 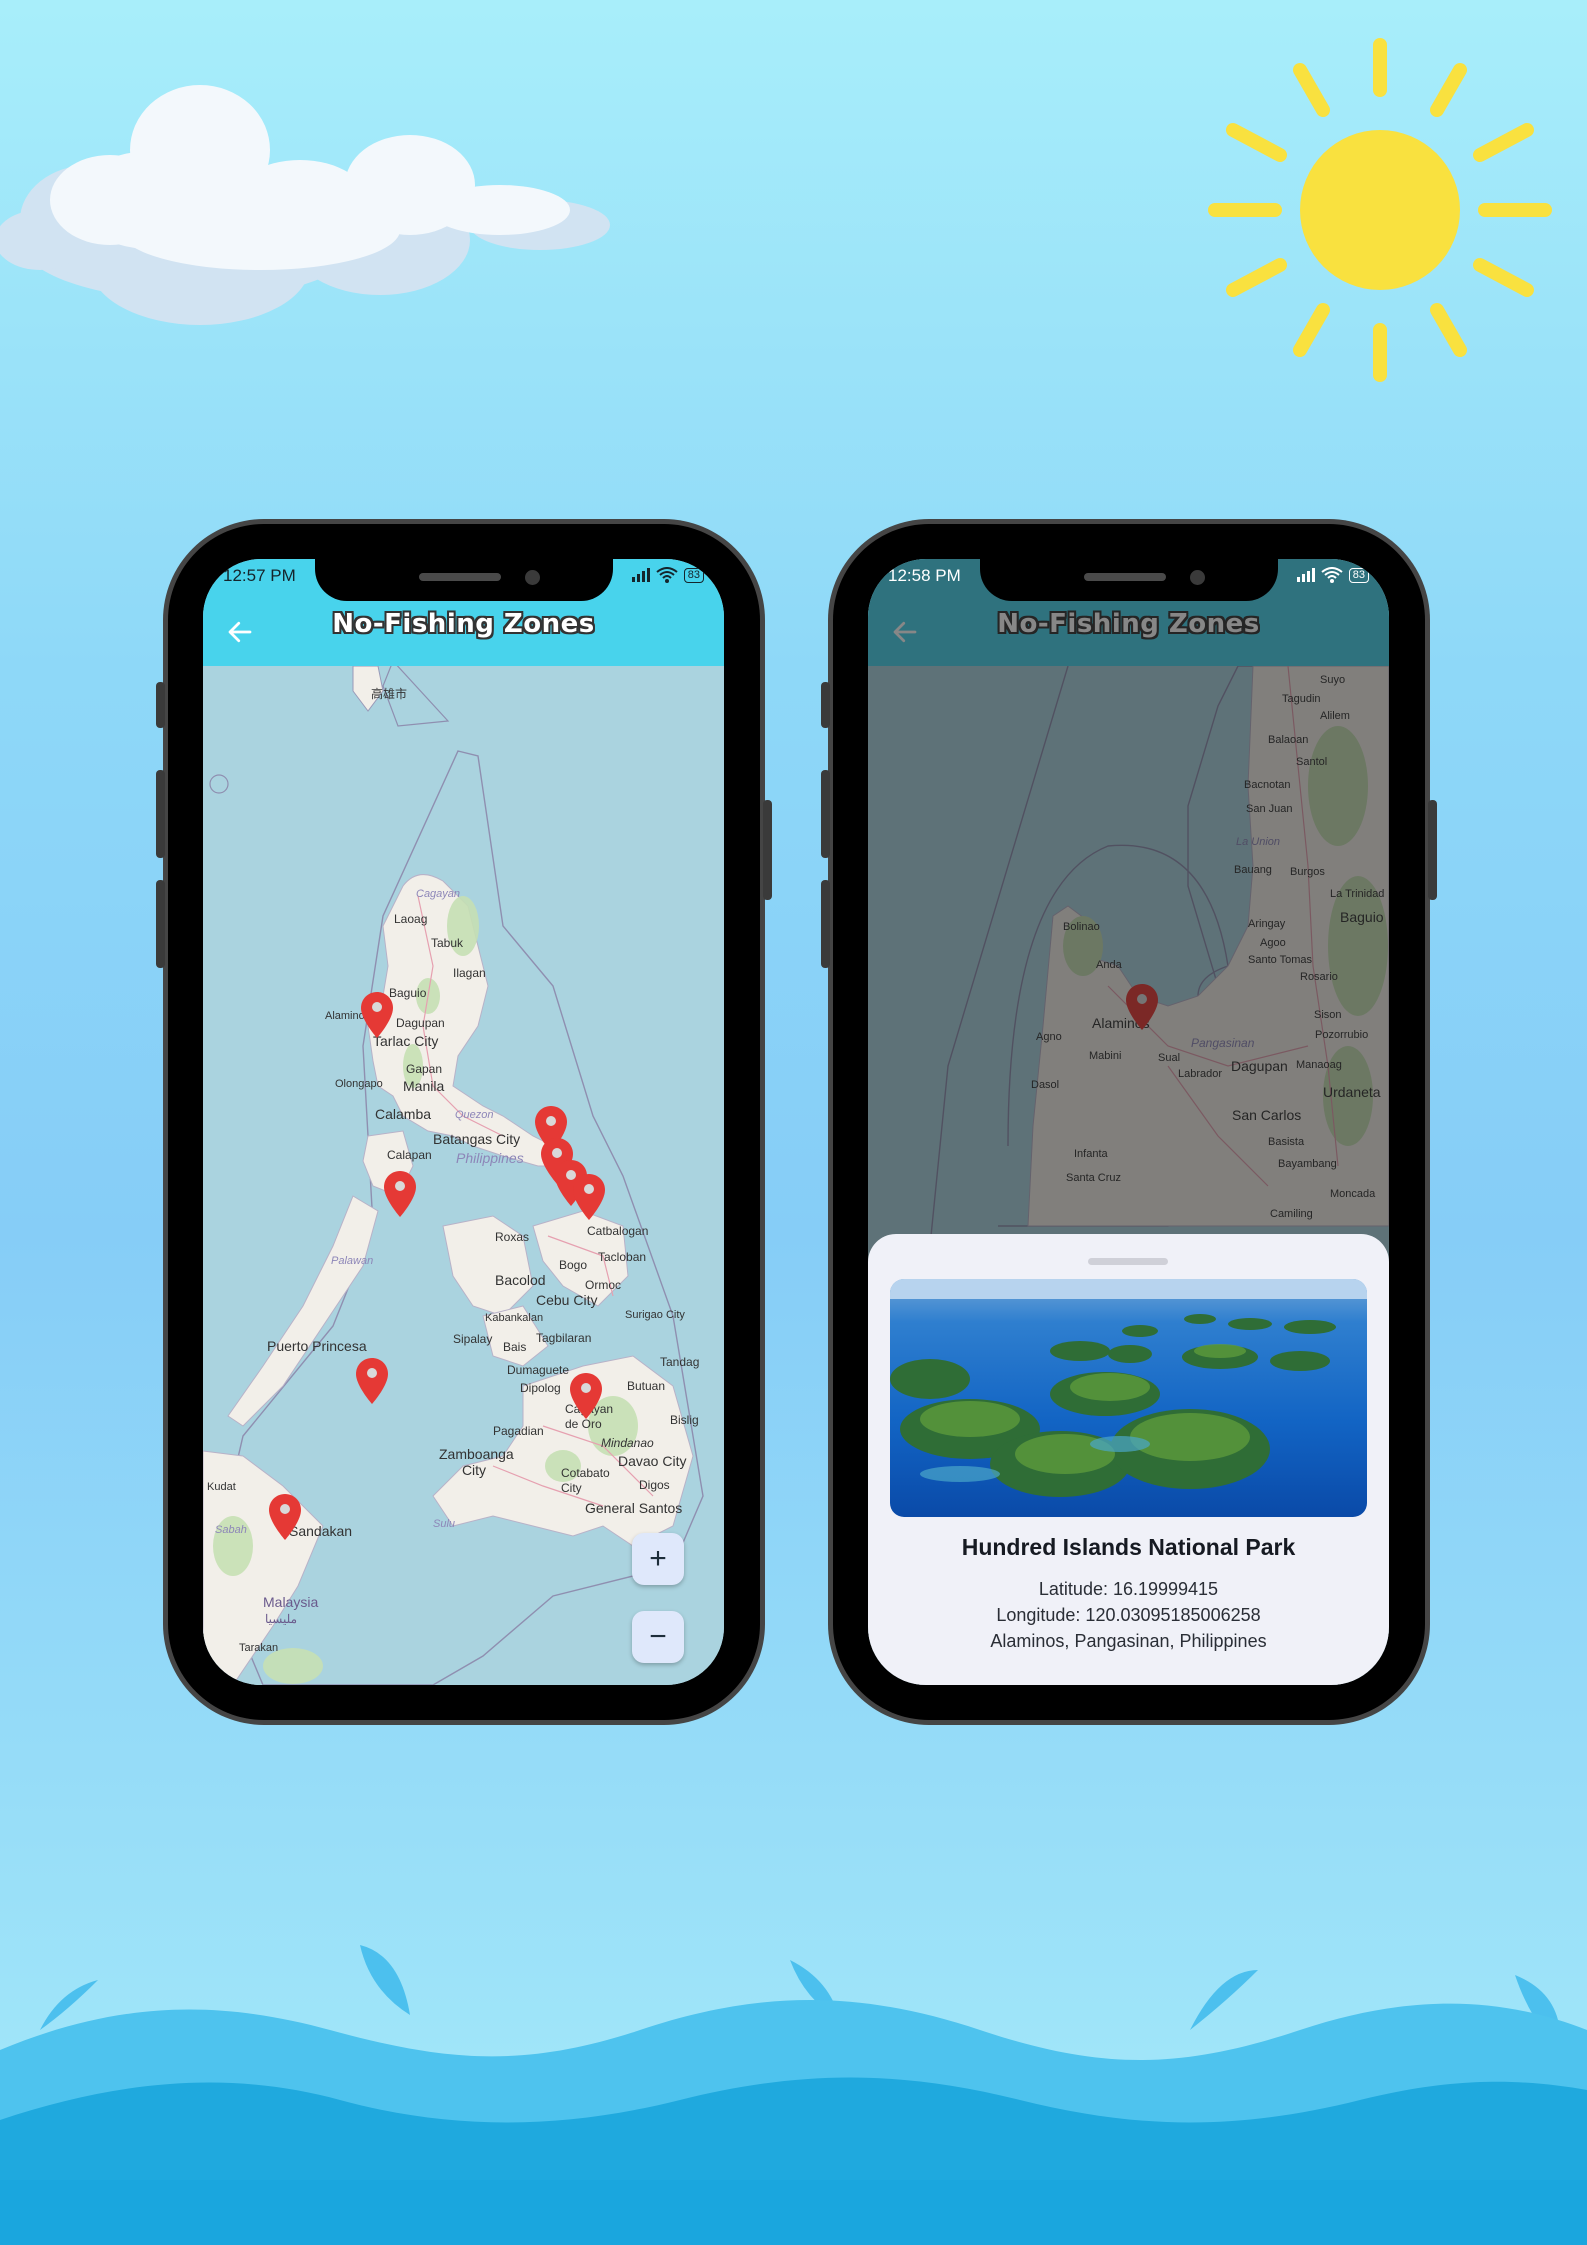 What do you see at coordinates (1045, 1085) in the screenshot?
I see `map-label: Dasol` at bounding box center [1045, 1085].